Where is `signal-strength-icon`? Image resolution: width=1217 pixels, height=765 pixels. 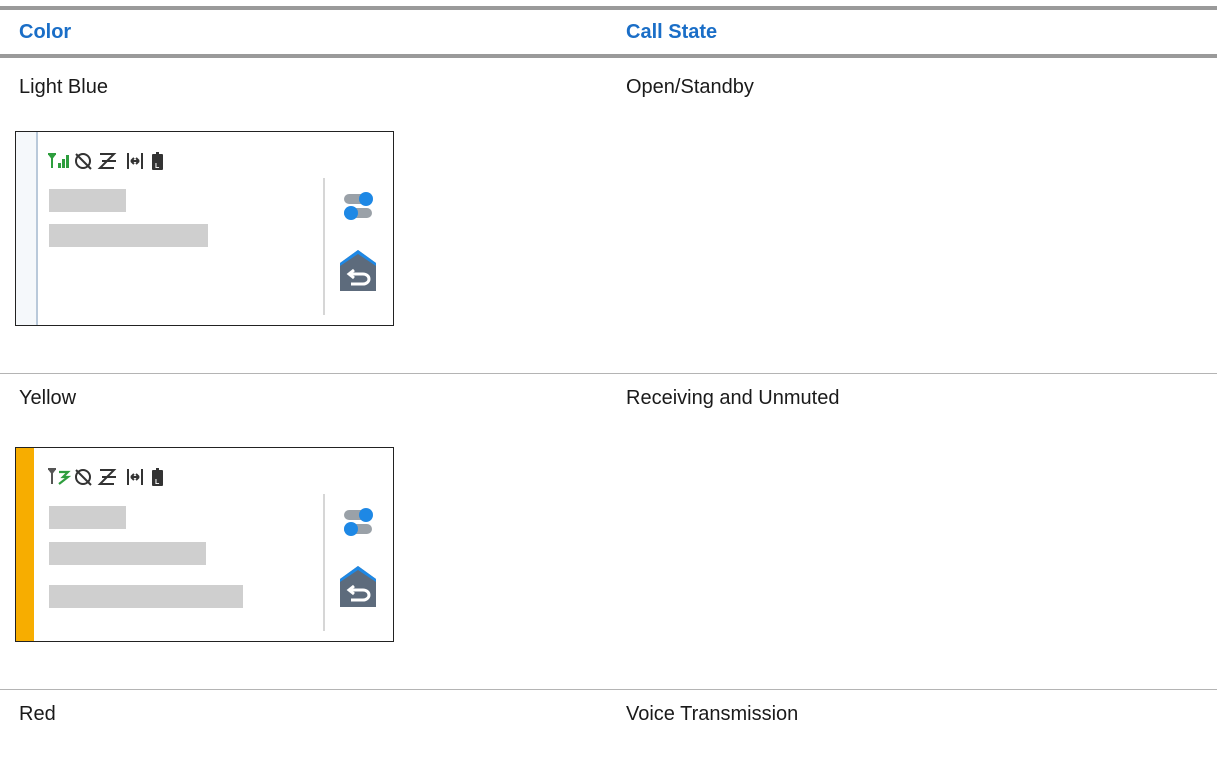
signal-strength-icon is located at coordinates (58, 160).